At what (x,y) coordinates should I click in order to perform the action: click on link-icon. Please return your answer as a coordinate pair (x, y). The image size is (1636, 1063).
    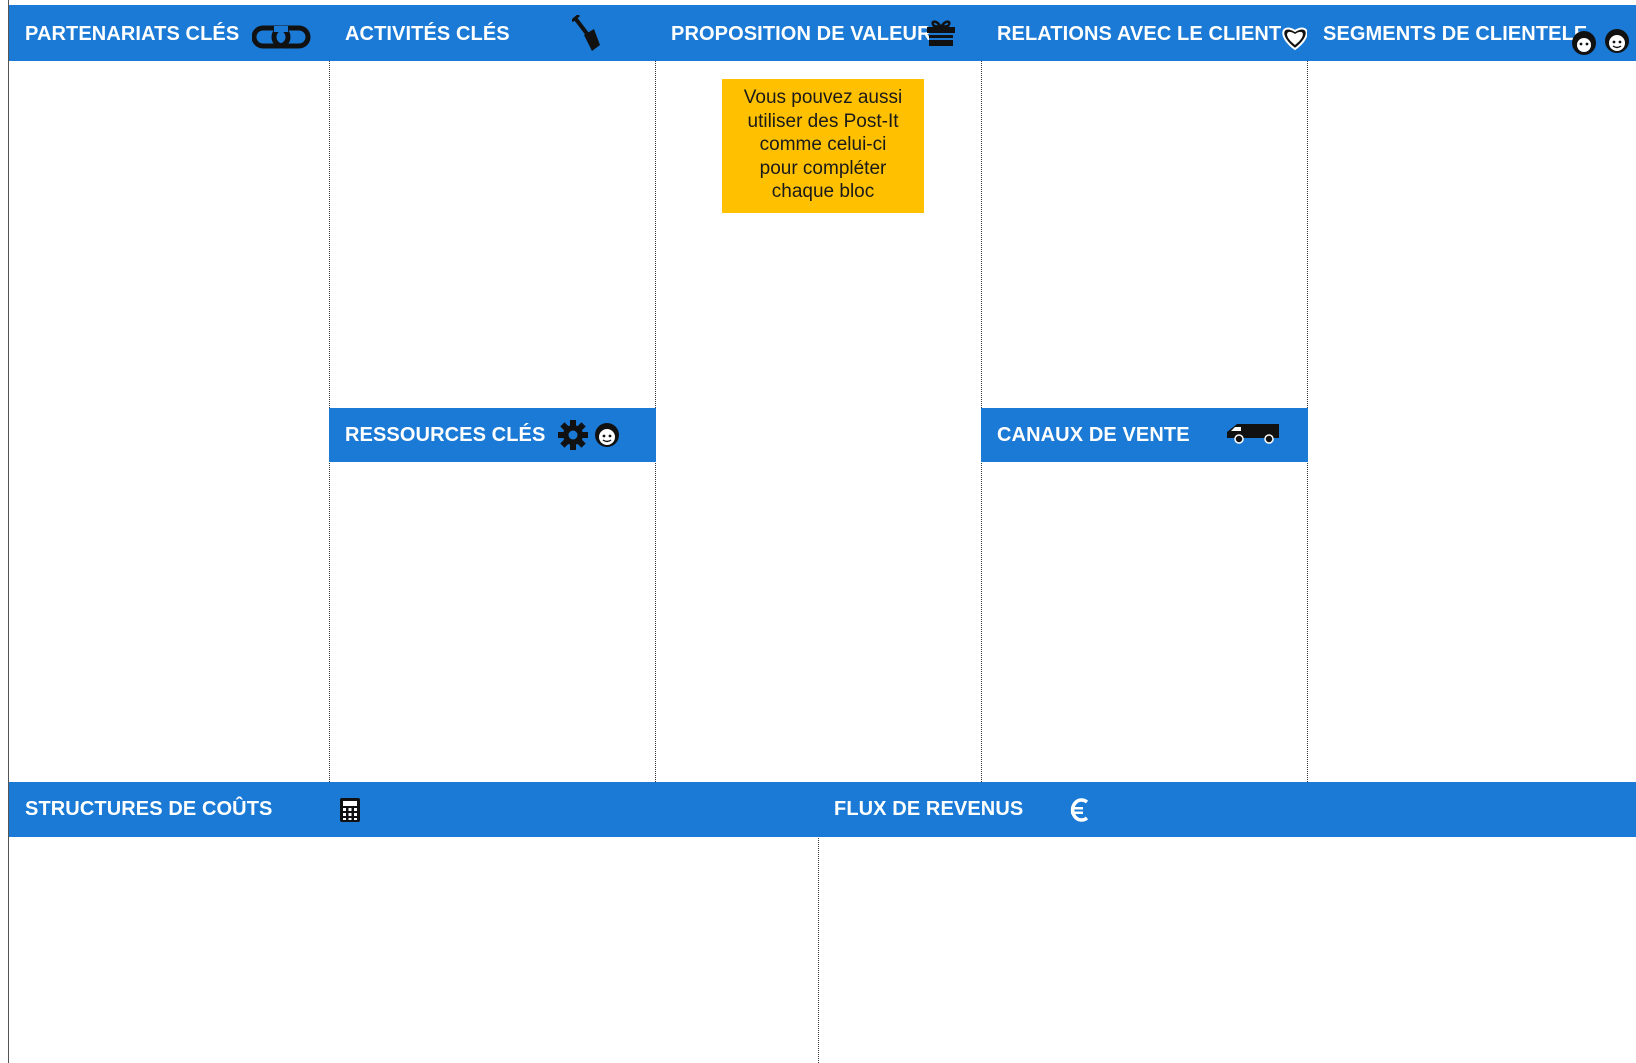
    Looking at the image, I should click on (282, 37).